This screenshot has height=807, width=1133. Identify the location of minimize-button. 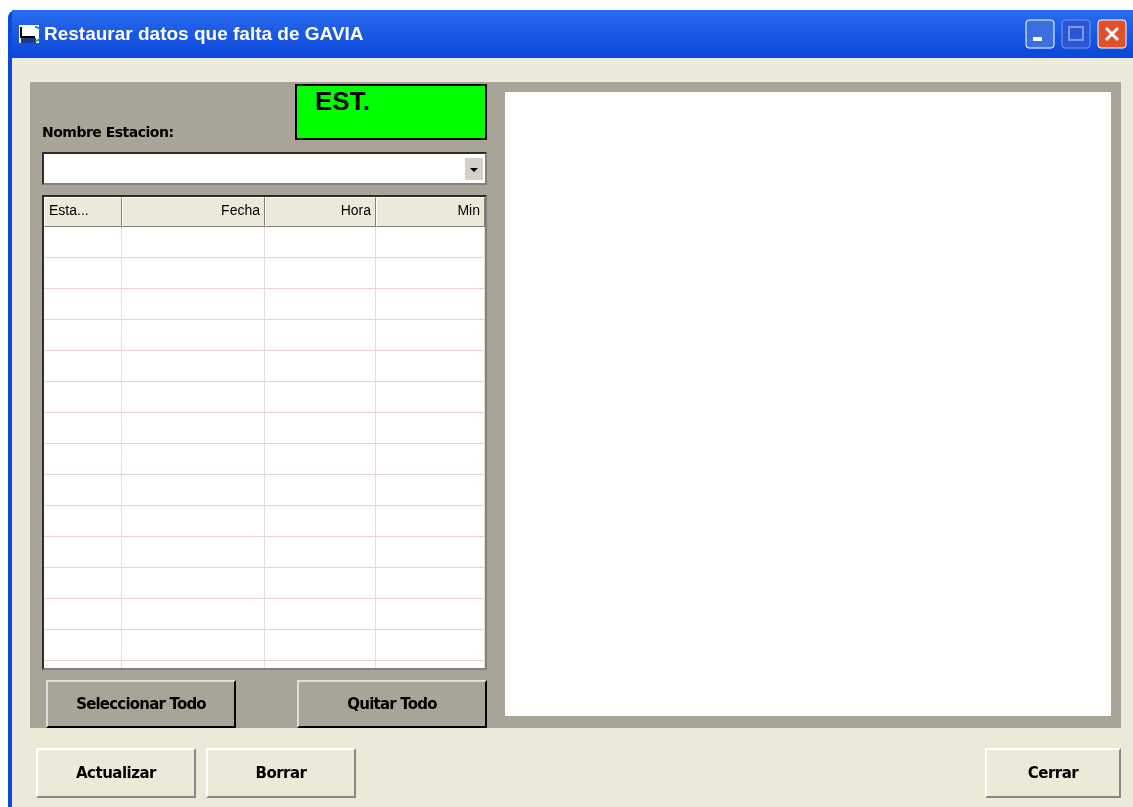
(1040, 34).